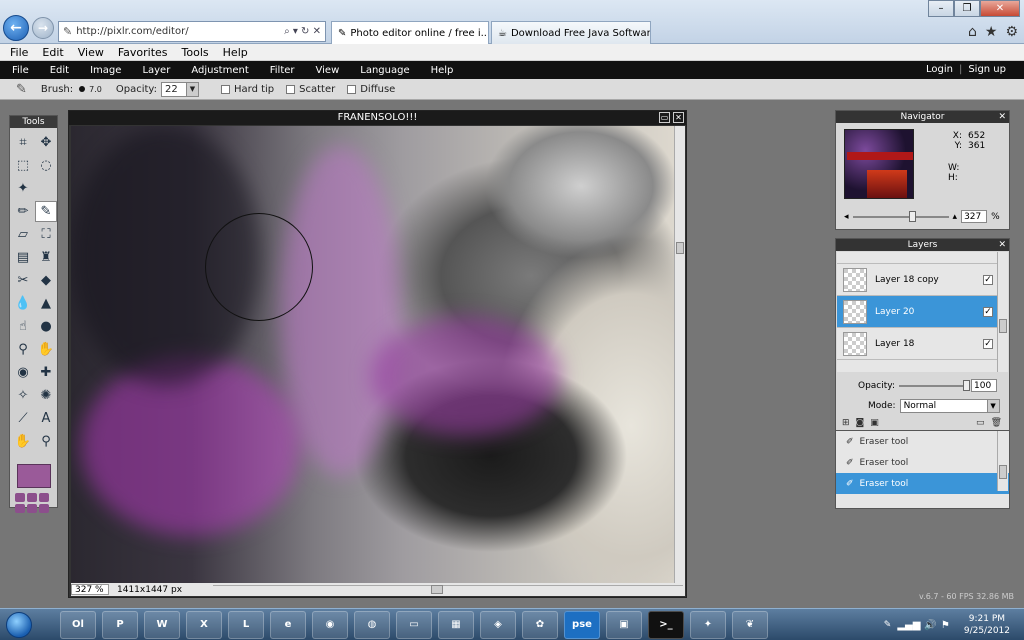 The image size is (1024, 640). I want to click on layer-mask-icon: ◙, so click(860, 423).